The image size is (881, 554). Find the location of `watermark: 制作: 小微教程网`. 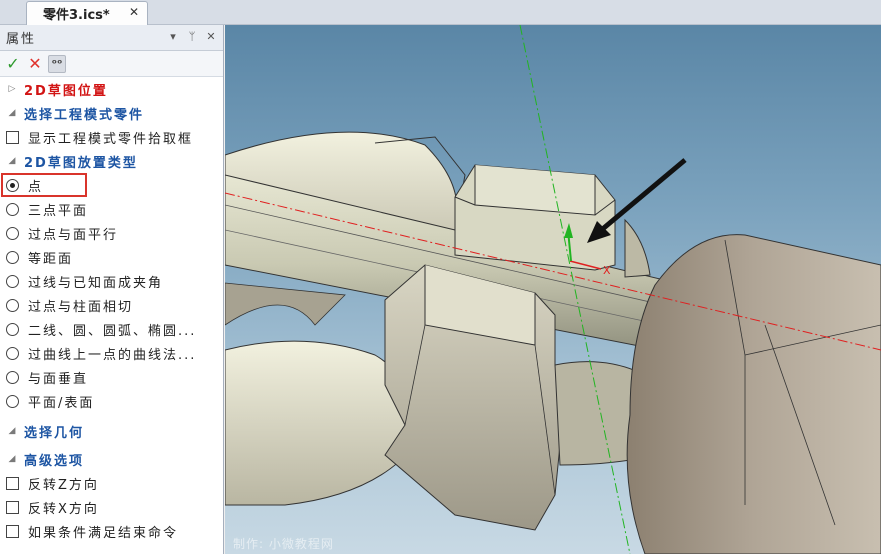

watermark: 制作: 小微教程网 is located at coordinates (283, 544).